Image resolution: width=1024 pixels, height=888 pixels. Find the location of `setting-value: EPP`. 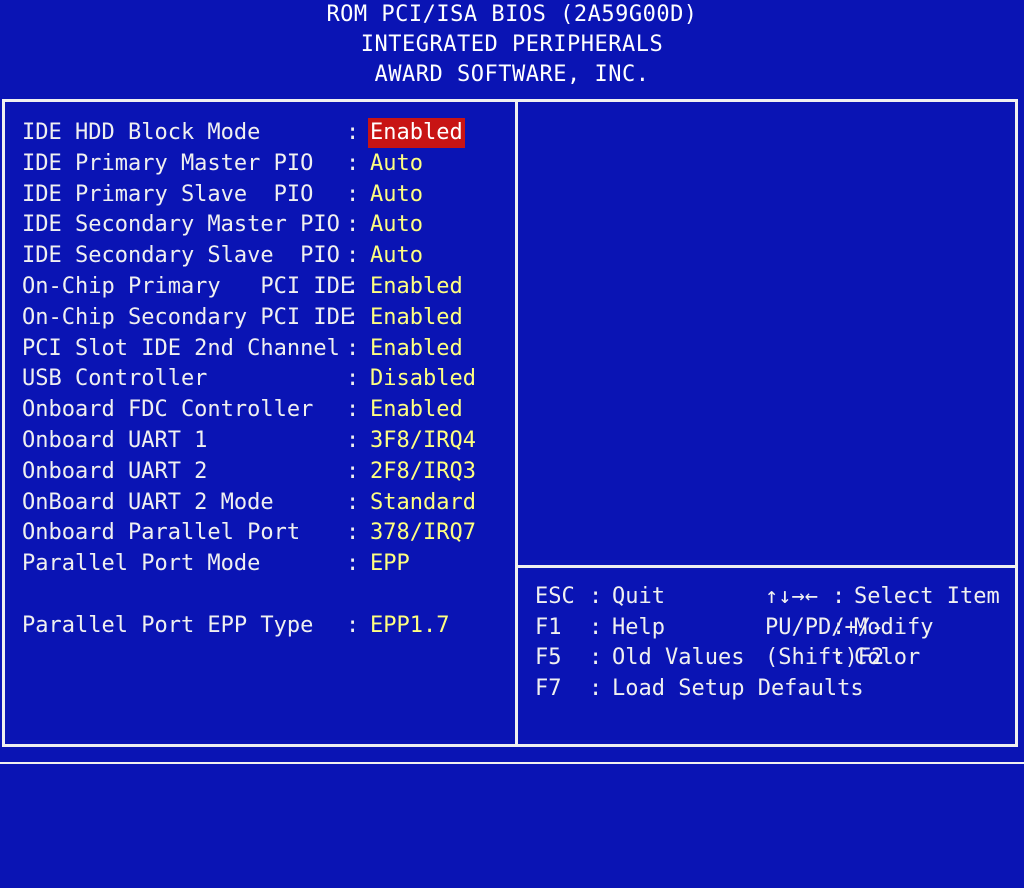

setting-value: EPP is located at coordinates (390, 564).